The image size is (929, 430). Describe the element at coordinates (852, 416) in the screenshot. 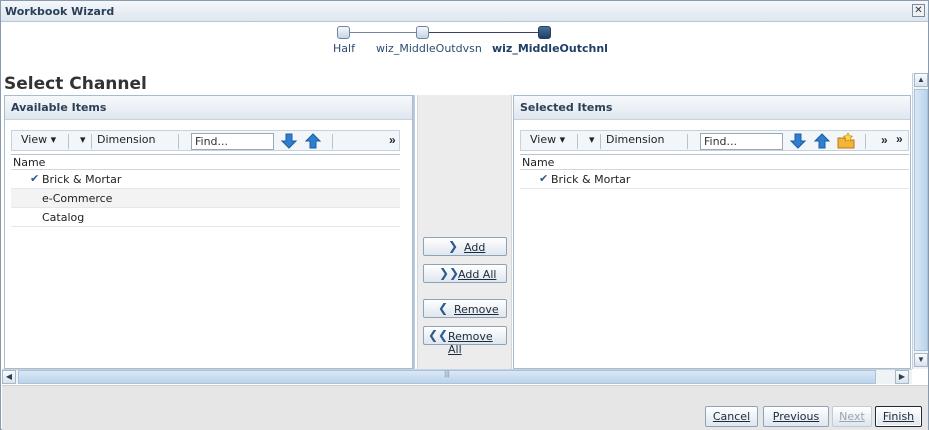

I see `next-button: Next` at that location.